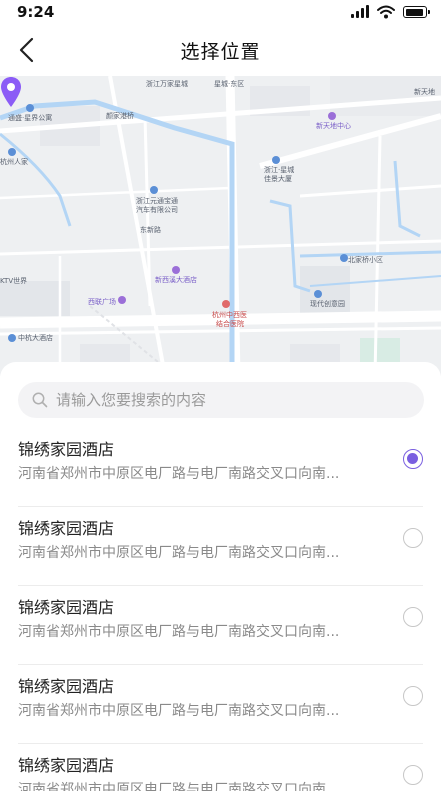 Image resolution: width=441 pixels, height=791 pixels. I want to click on status-icons, so click(388, 12).